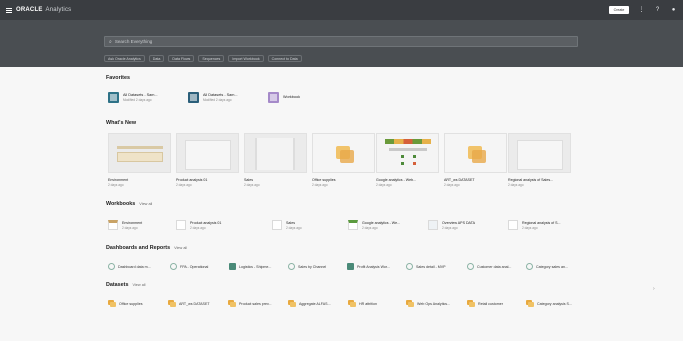 This screenshot has width=683, height=341. What do you see at coordinates (129, 204) in the screenshot?
I see `workbooks-title: Workbooks View all` at bounding box center [129, 204].